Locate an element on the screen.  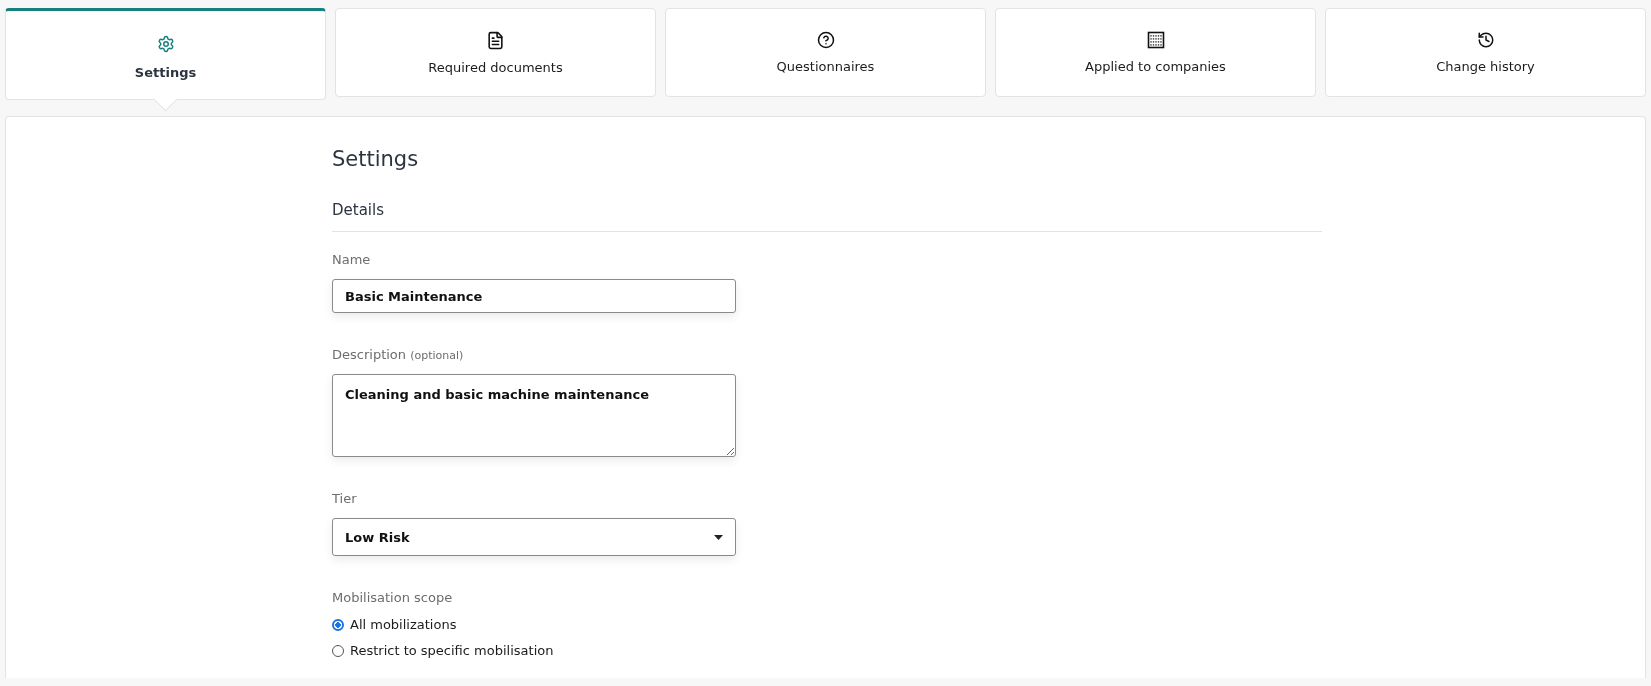
history-icon is located at coordinates (1485, 40).